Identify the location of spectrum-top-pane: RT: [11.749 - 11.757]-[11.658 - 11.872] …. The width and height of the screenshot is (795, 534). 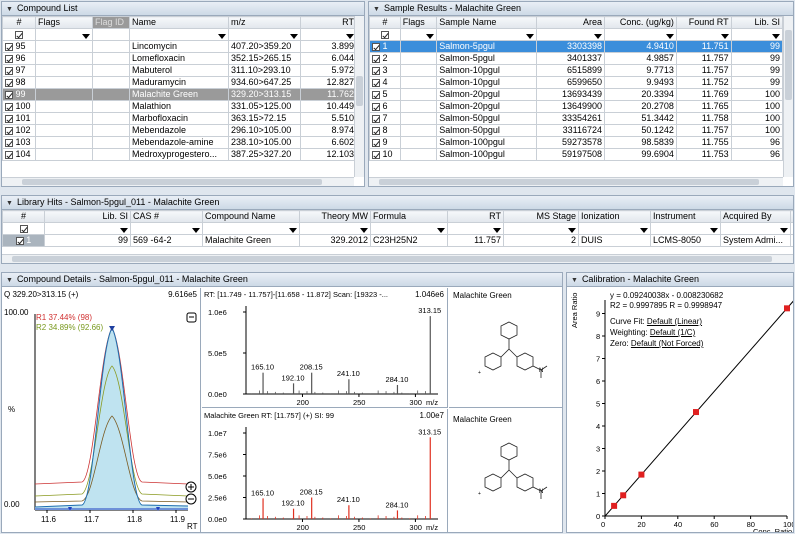
(325, 348).